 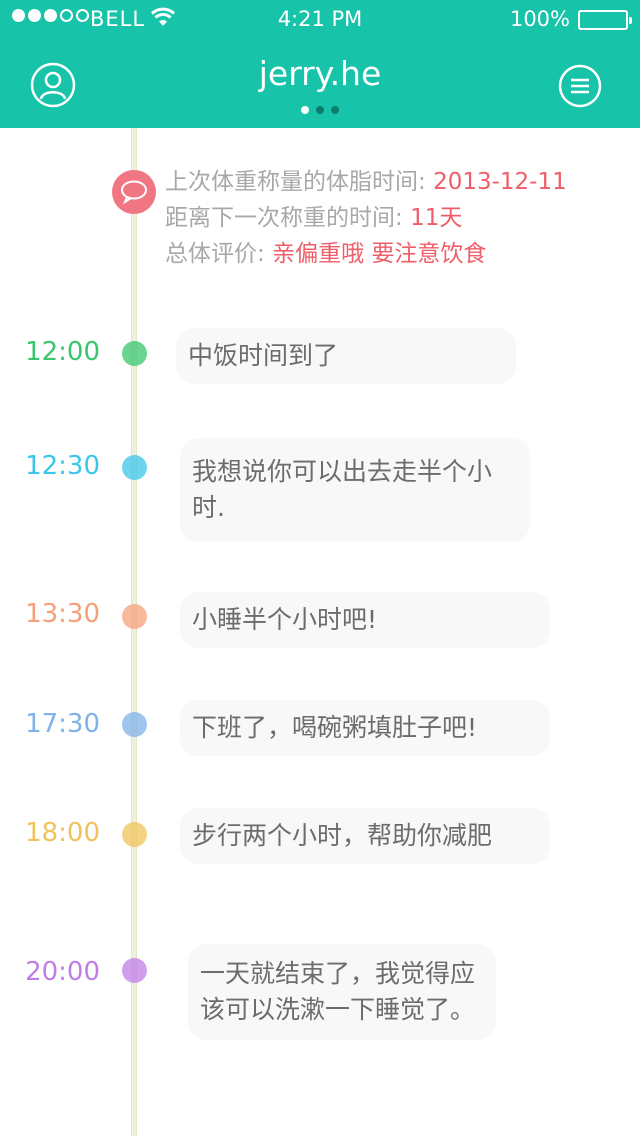 I want to click on last-weigh-label: 上次体重称量的体脂时间:, so click(x=295, y=182).